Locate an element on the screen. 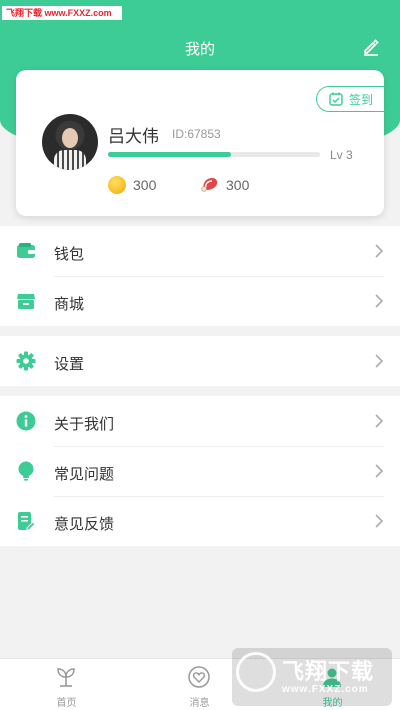 The image size is (400, 710). menu-group-account: 钱包 商城 is located at coordinates (200, 276).